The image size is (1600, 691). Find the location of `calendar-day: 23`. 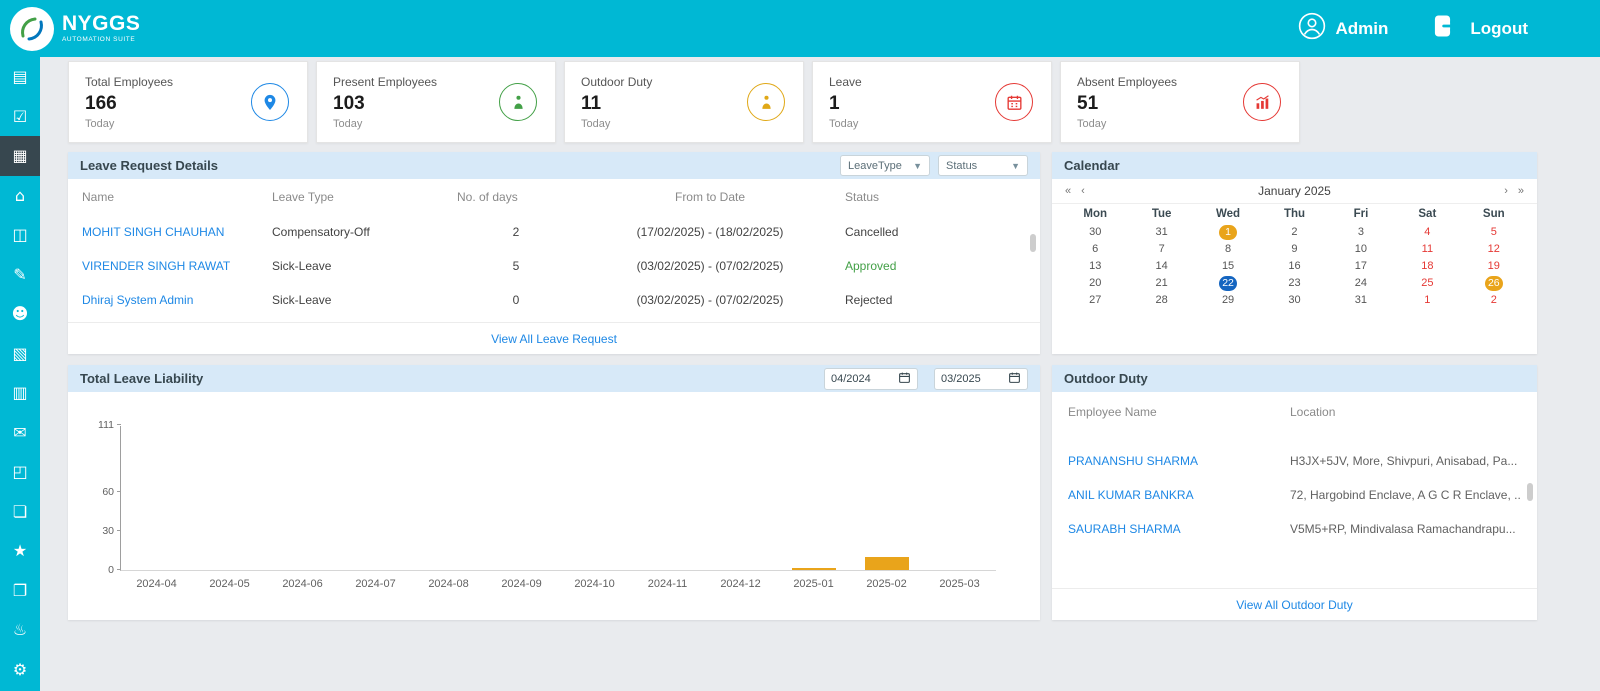

calendar-day: 23 is located at coordinates (1294, 283).